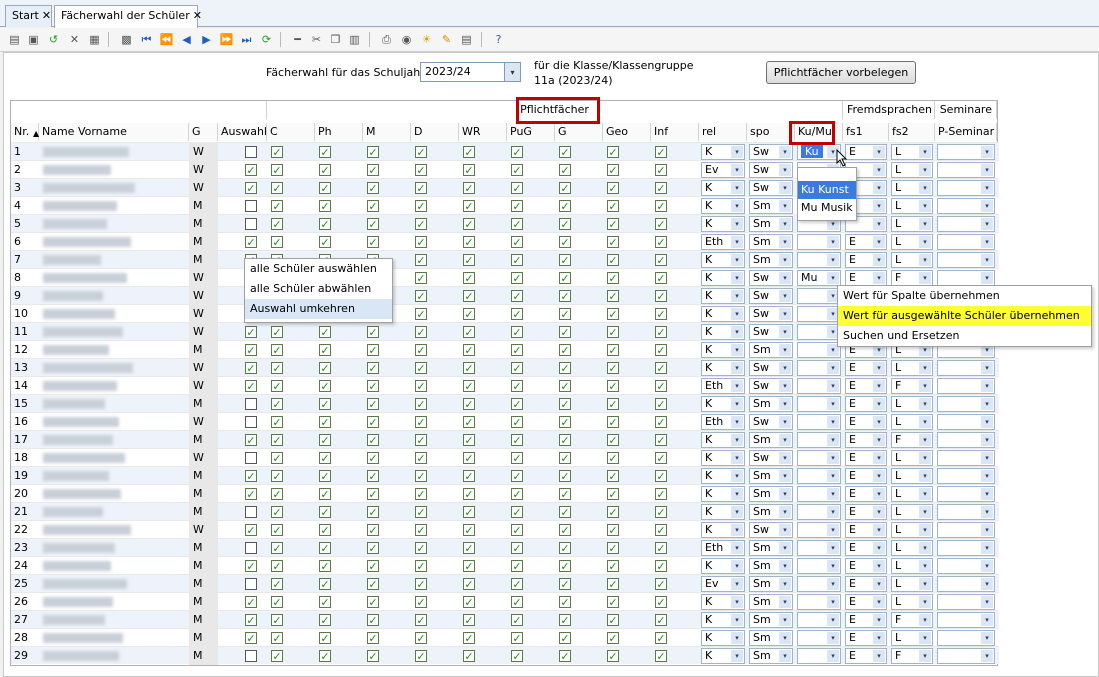 This screenshot has height=677, width=1099. What do you see at coordinates (723, 170) in the screenshot?
I see `select-rel: Ev ▾` at bounding box center [723, 170].